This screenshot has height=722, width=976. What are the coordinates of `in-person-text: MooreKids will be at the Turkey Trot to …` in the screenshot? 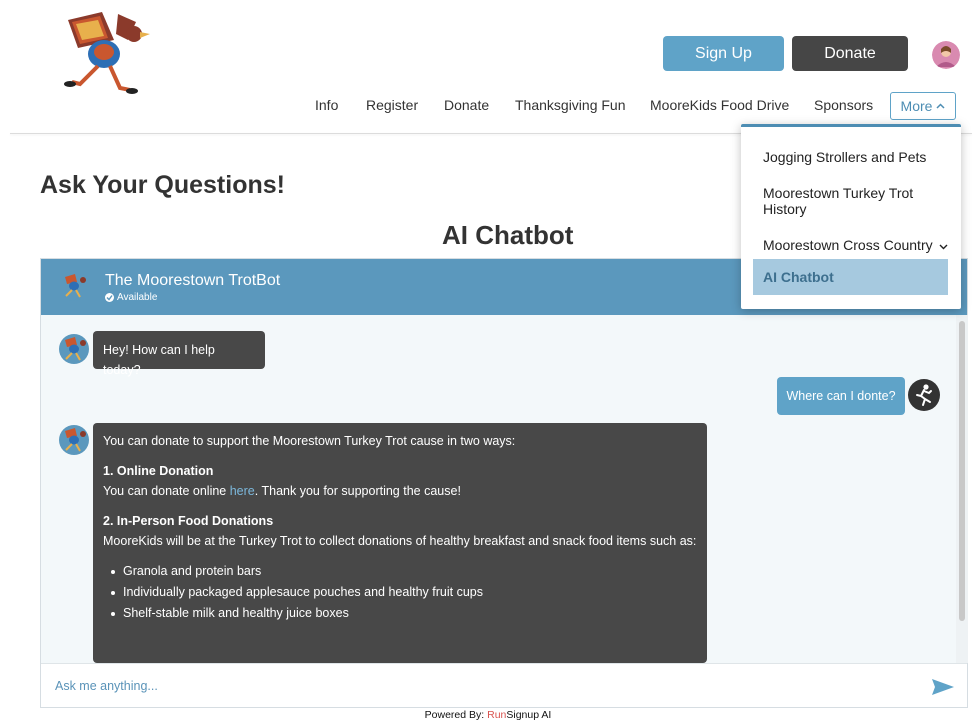 It's located at (400, 541).